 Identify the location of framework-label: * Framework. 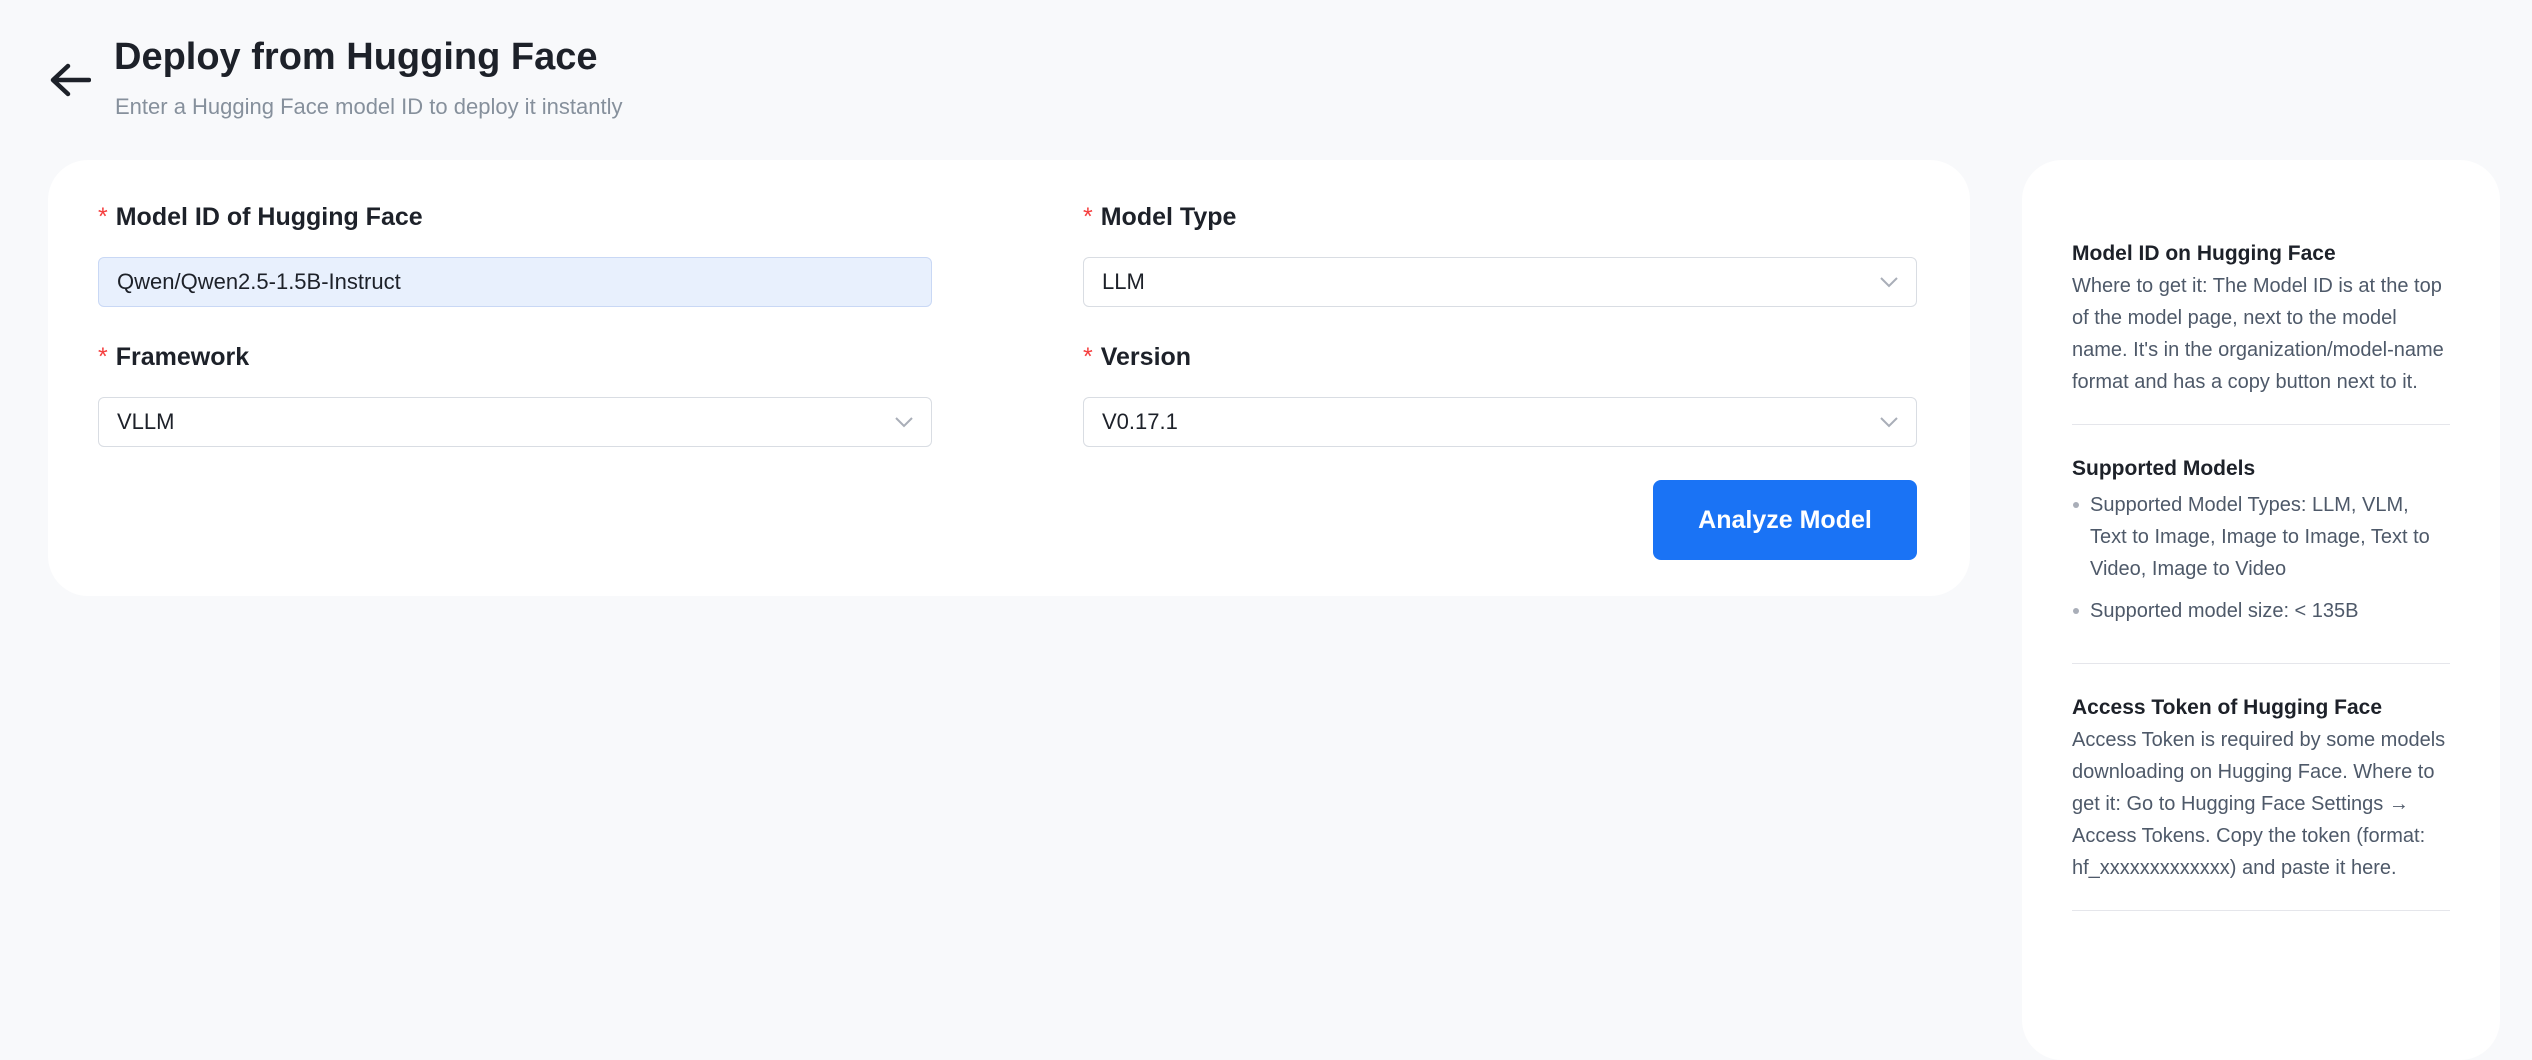
(515, 357).